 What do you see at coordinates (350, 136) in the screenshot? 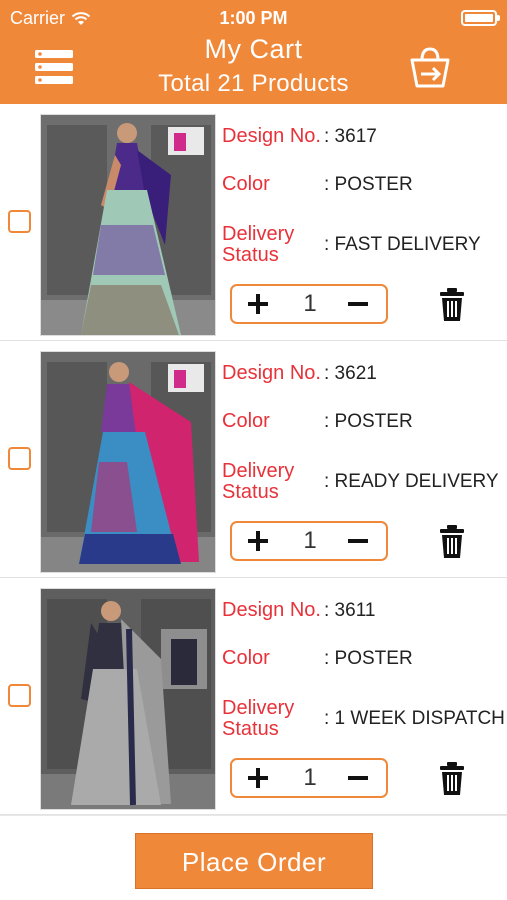
I see `design-no-value: : 3617` at bounding box center [350, 136].